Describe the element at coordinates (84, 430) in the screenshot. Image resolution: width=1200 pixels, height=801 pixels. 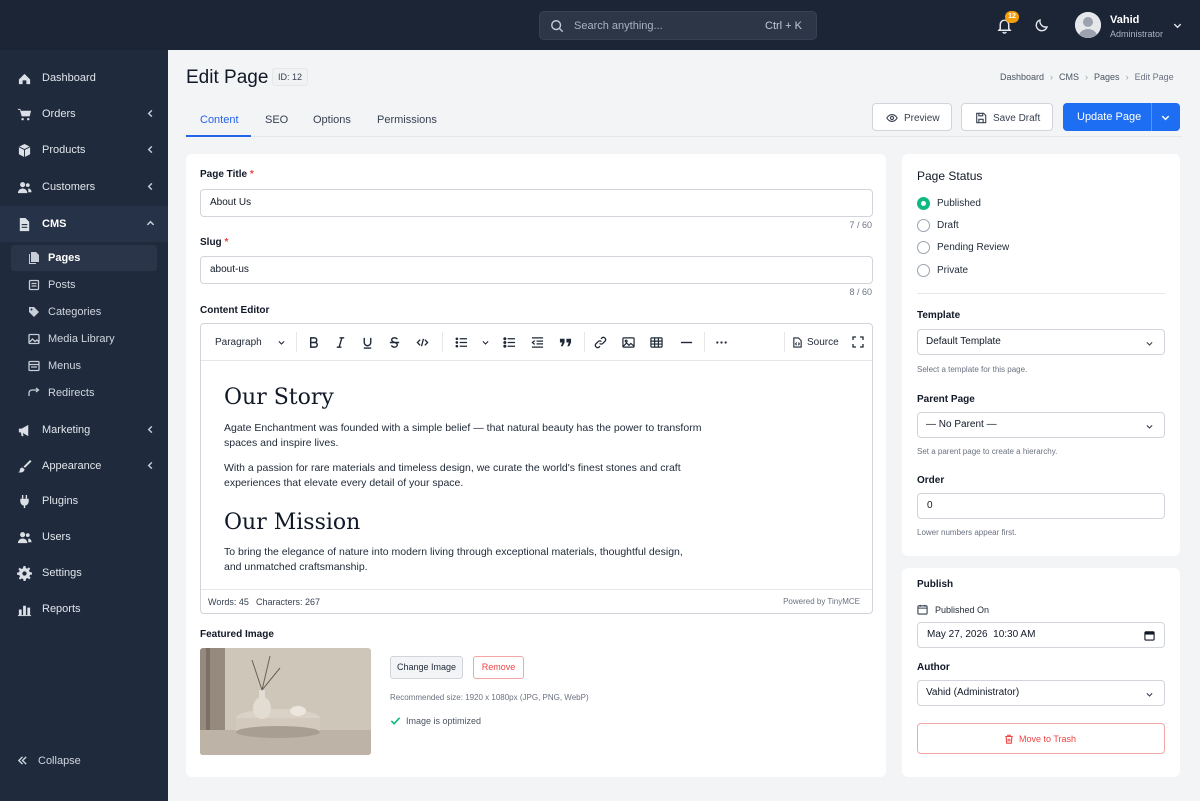
I see `sidebar-item-marketing: Marketing` at that location.